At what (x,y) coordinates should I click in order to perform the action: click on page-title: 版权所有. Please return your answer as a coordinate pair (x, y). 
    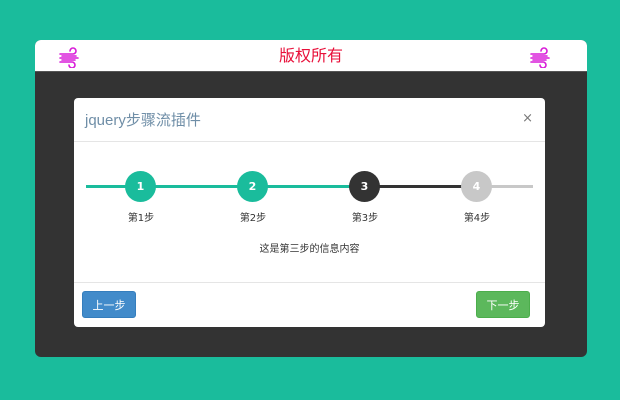
    Looking at the image, I should click on (310, 55).